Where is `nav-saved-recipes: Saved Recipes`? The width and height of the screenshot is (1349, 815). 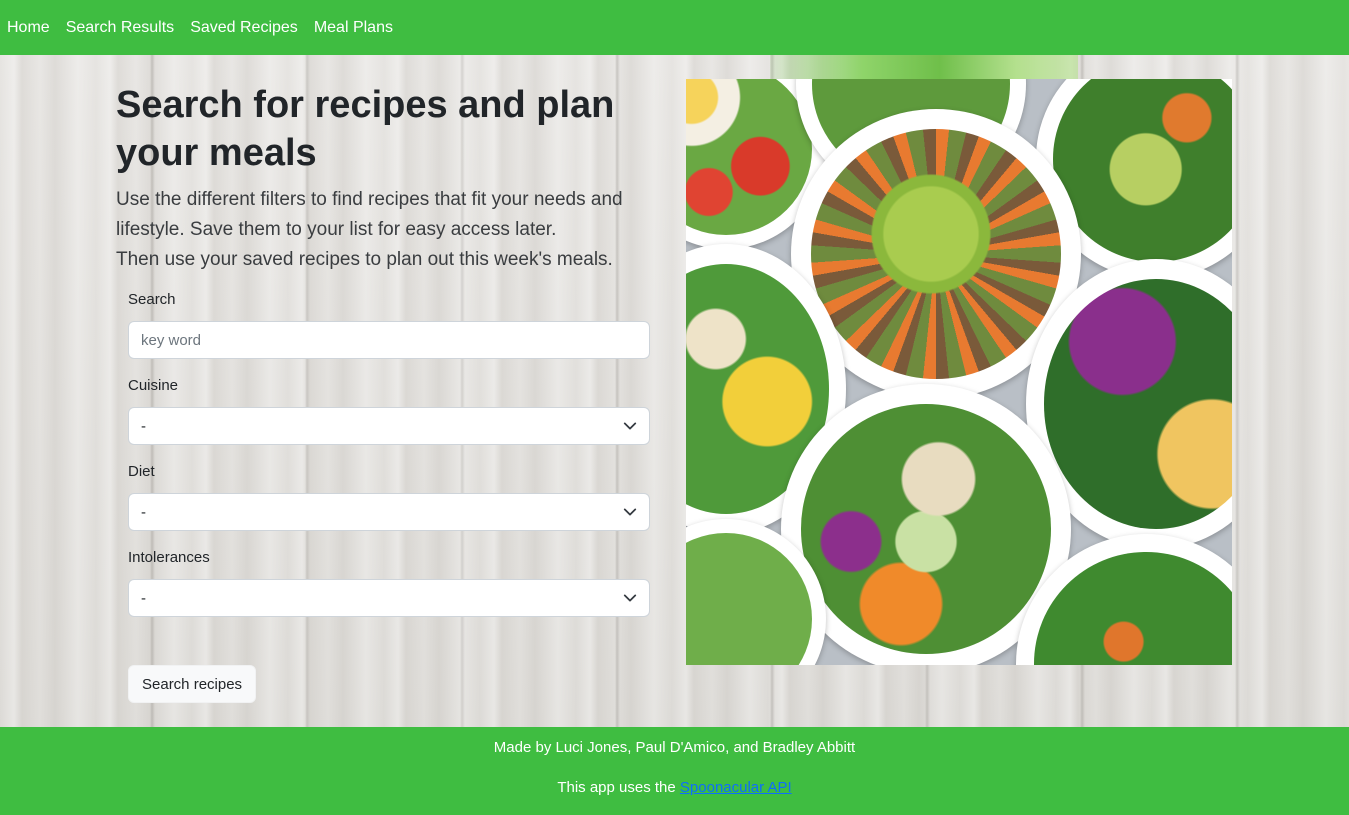
nav-saved-recipes: Saved Recipes is located at coordinates (244, 28).